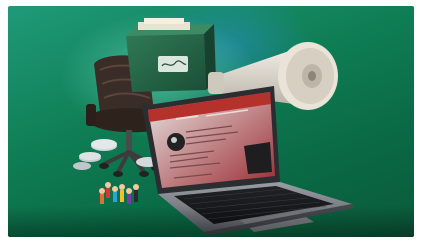 The height and width of the screenshot is (243, 422). I want to click on bottom-vignette, so click(211, 221).